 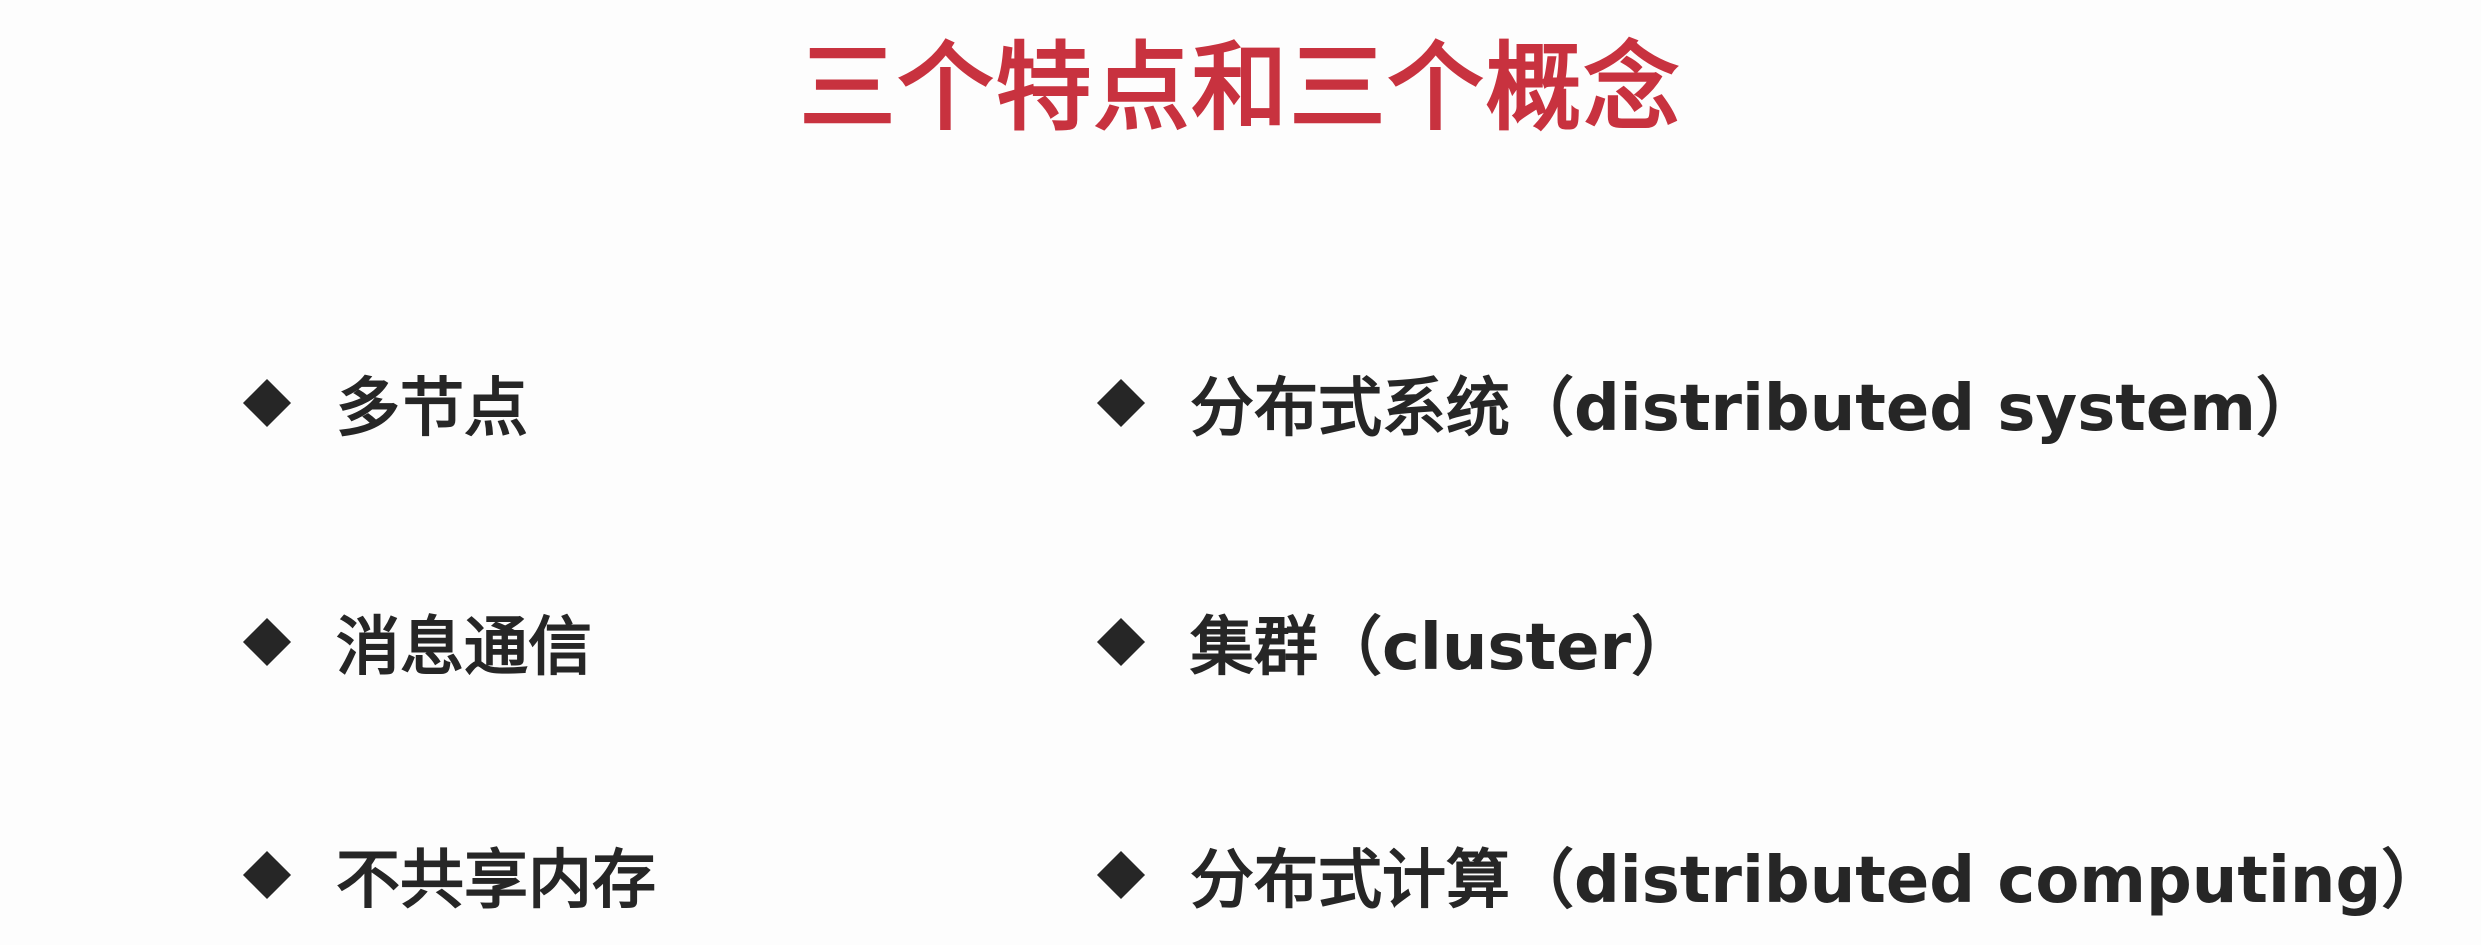 What do you see at coordinates (1443, 648) in the screenshot?
I see `concept-label: 集群（cluster）` at bounding box center [1443, 648].